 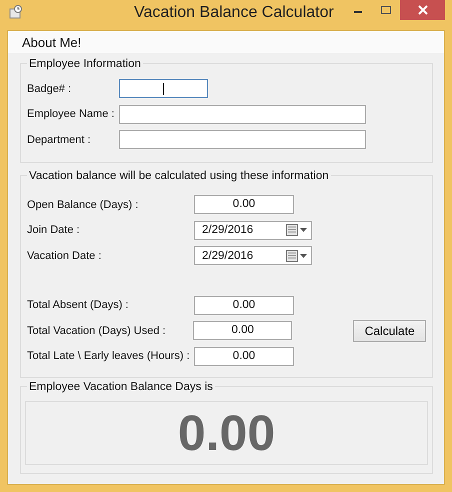 I want to click on window-title: Vacation Balance Calculator, so click(x=234, y=13).